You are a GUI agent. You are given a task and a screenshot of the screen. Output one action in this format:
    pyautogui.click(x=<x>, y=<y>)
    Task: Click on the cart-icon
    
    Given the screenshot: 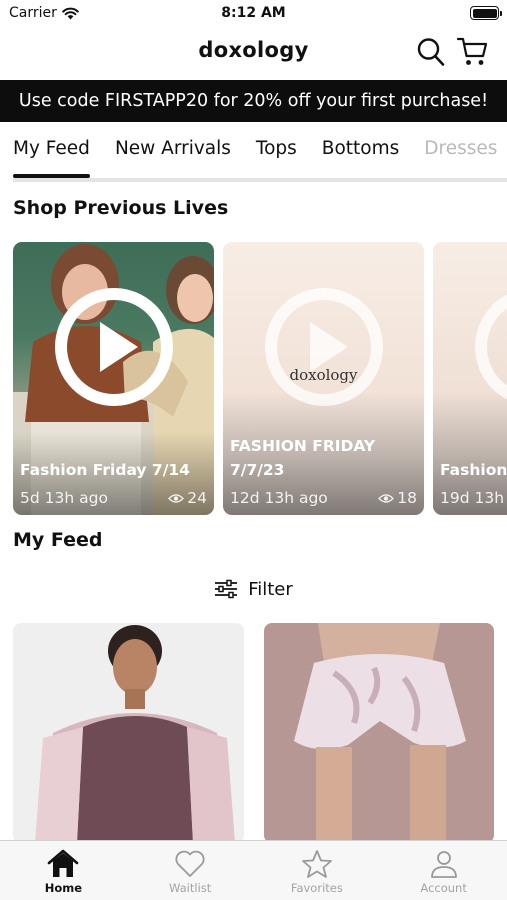 What is the action you would take?
    pyautogui.click(x=473, y=52)
    